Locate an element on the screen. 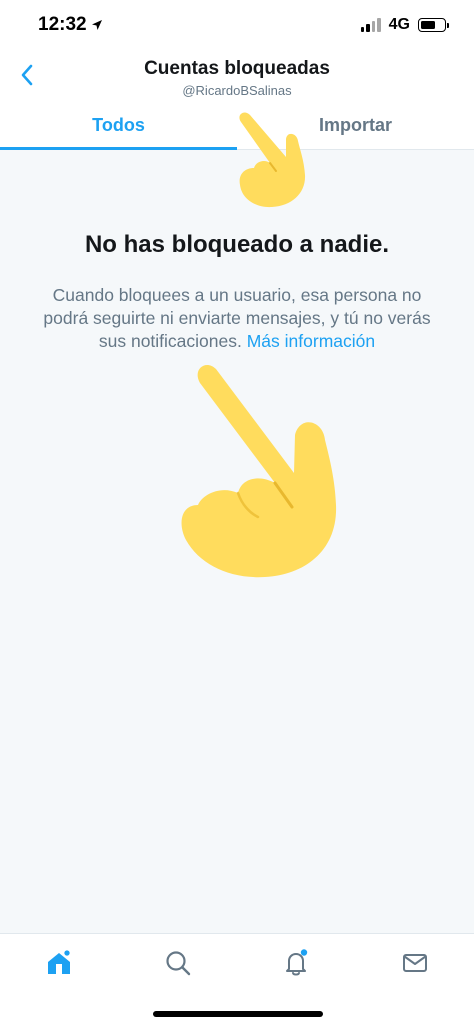 The height and width of the screenshot is (1026, 474). status-time-text: 12:32 is located at coordinates (62, 24).